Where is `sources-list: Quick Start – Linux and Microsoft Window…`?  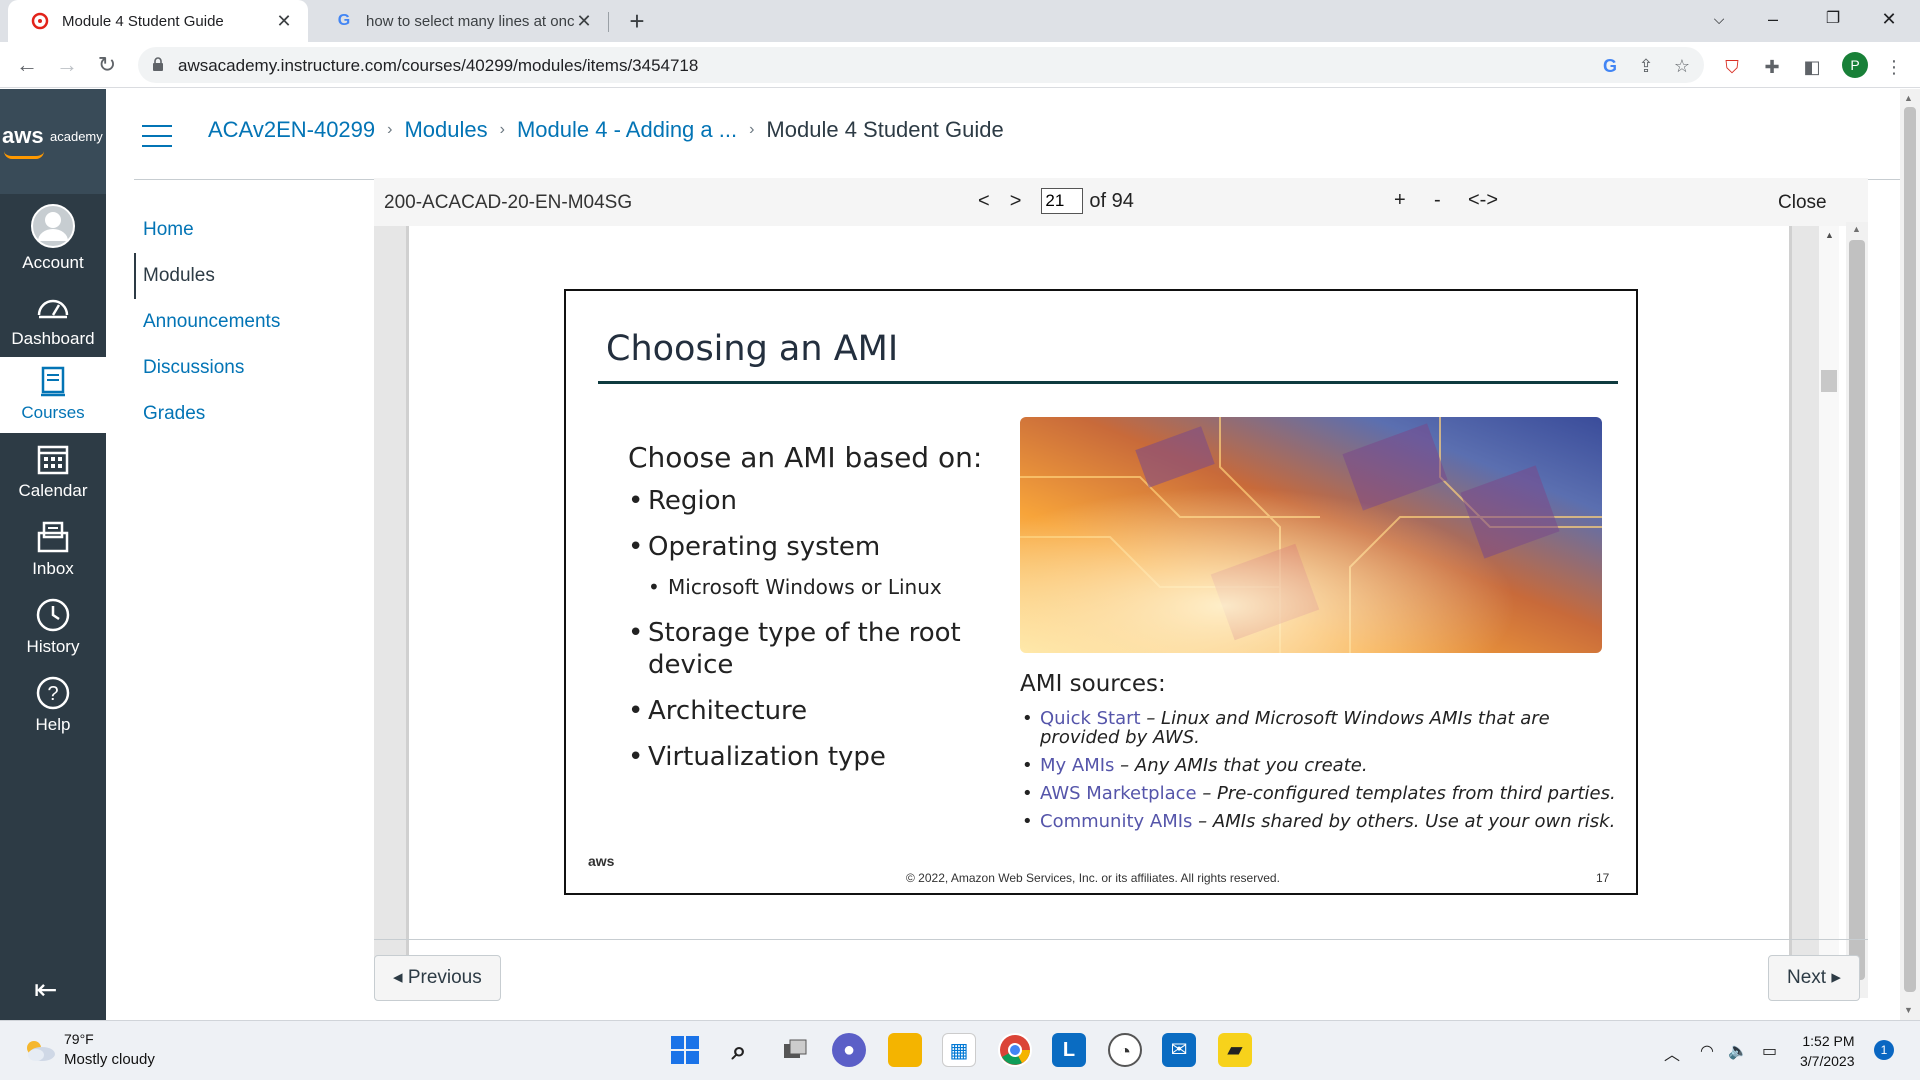
sources-list: Quick Start – Linux and Microsoft Window… is located at coordinates (1320, 774).